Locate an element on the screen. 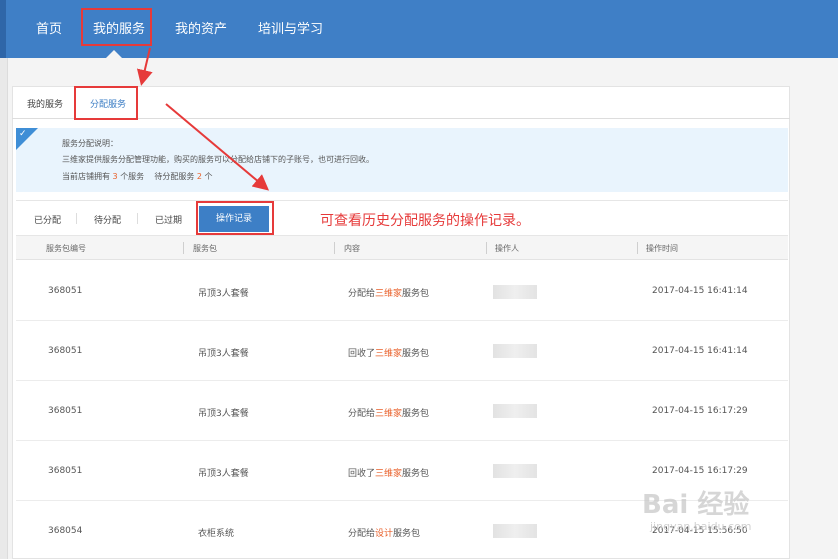  annotation-arrows is located at coordinates (203, 119).